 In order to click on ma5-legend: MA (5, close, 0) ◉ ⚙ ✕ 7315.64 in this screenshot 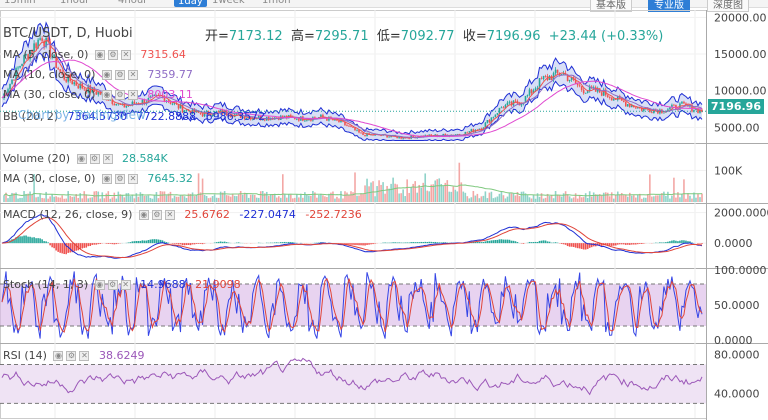, I will do `click(94, 54)`.